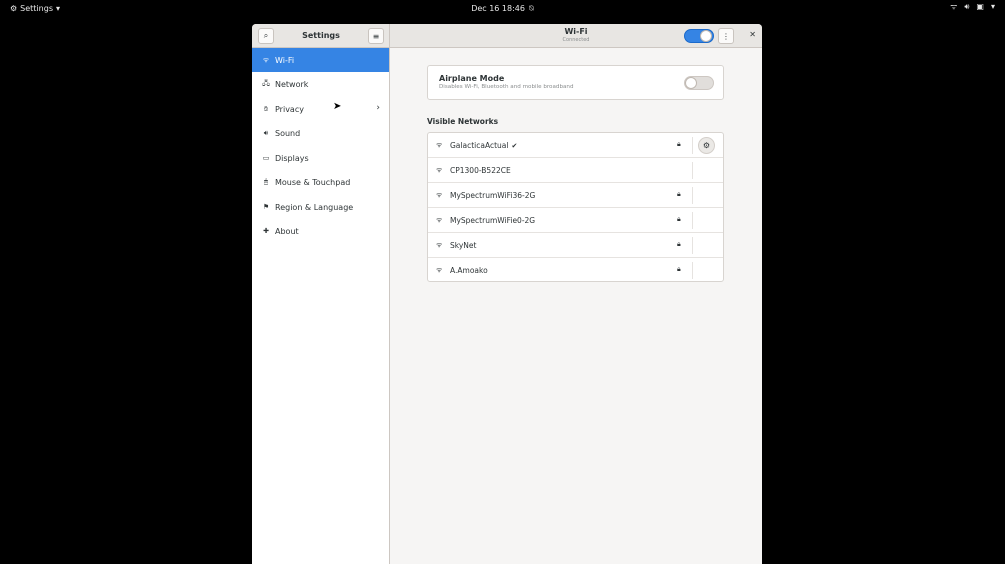  Describe the element at coordinates (285, 60) in the screenshot. I see `sidebar-item-label: Wi-Fi` at that location.